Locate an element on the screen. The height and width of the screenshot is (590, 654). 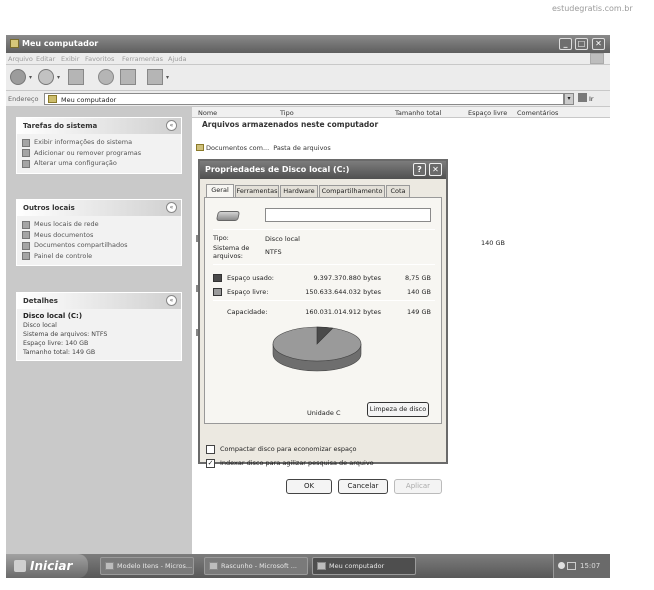
cancel-button: Cancelar is located at coordinates (363, 486).